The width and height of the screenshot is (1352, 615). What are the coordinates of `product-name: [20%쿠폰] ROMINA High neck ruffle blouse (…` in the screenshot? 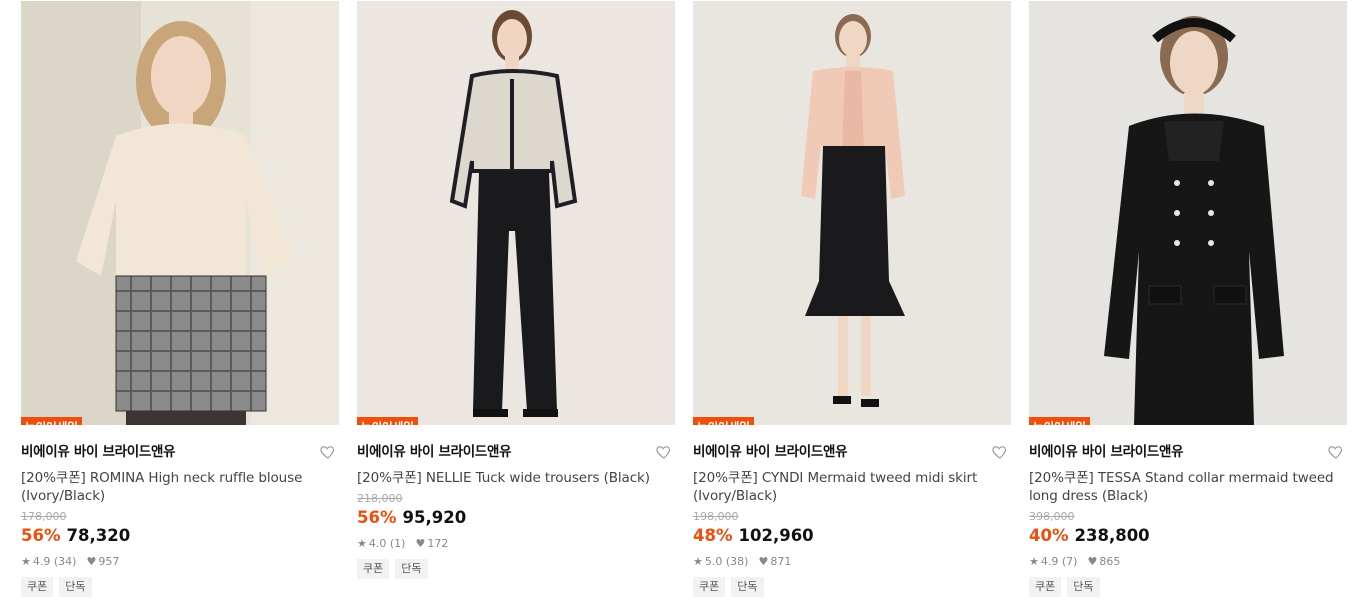 It's located at (180, 487).